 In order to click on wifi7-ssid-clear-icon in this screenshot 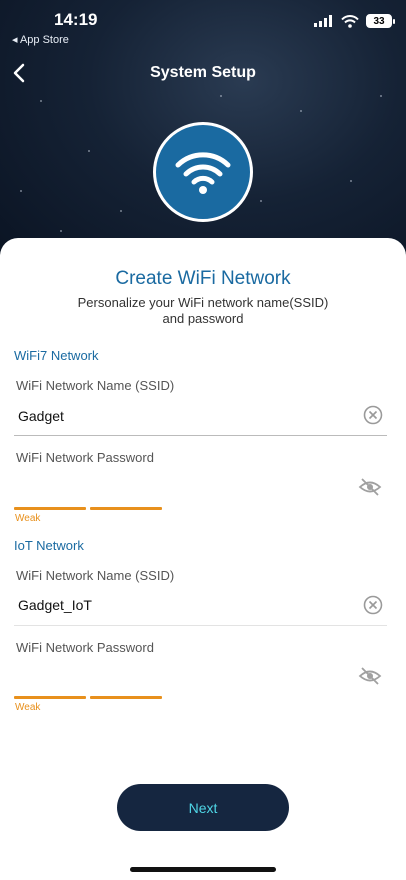, I will do `click(373, 415)`.